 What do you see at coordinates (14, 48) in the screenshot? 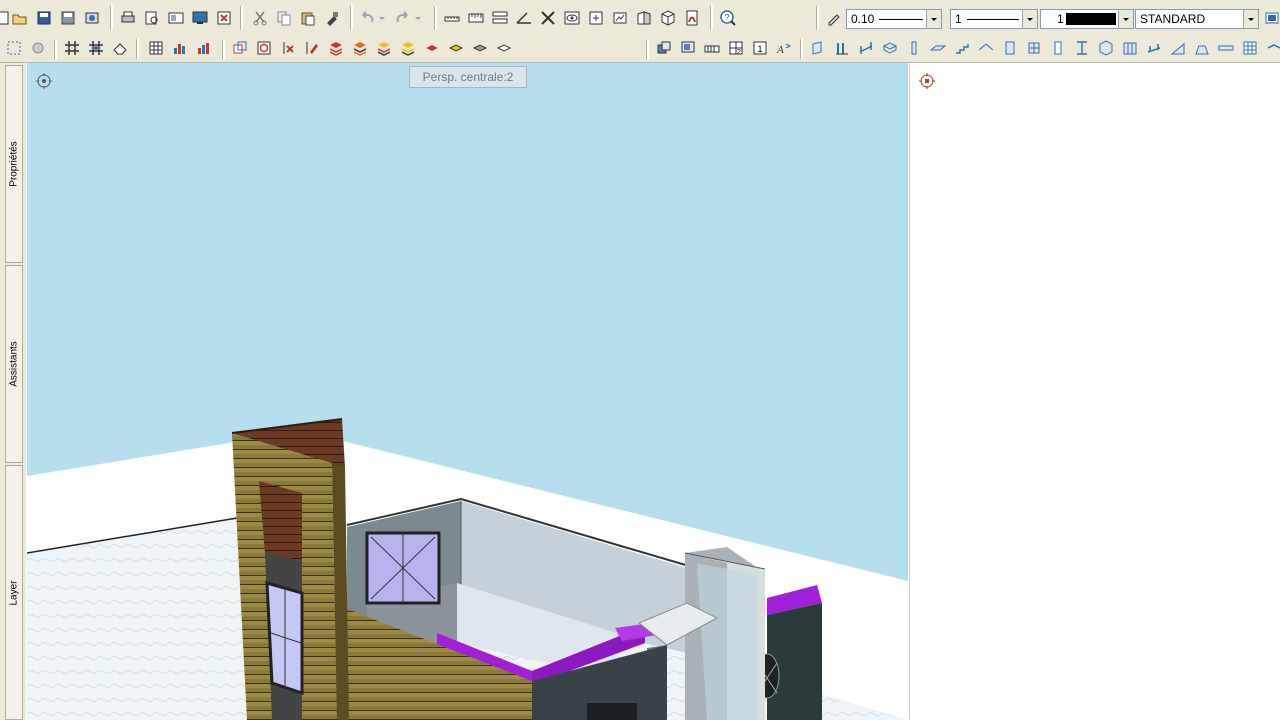
I see `snap-grid-icon` at bounding box center [14, 48].